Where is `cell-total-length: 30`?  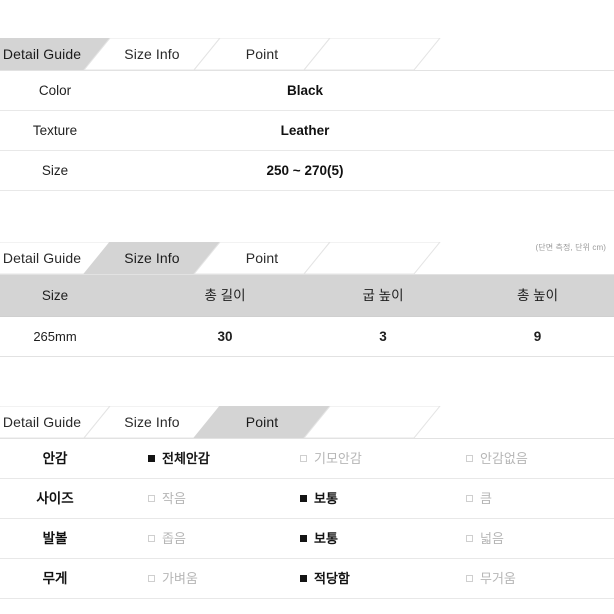
cell-total-length: 30 is located at coordinates (225, 336).